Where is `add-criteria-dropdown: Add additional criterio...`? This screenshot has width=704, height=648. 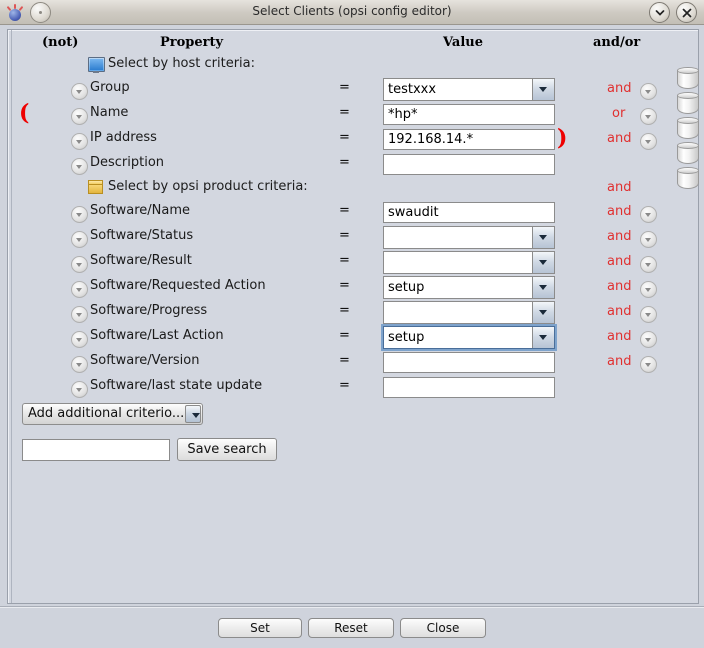 add-criteria-dropdown: Add additional criterio... is located at coordinates (112, 414).